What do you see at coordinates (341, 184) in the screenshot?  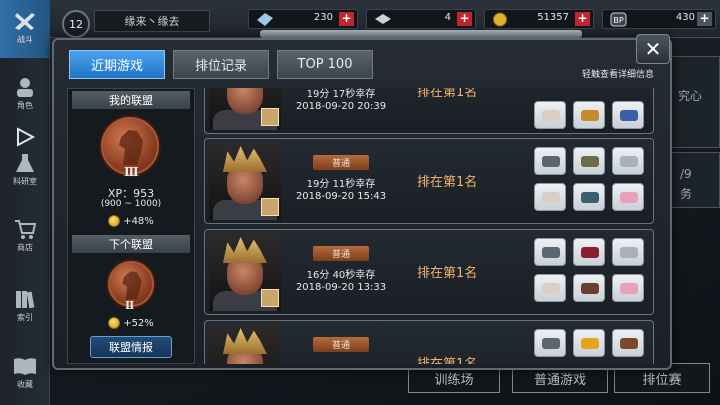 I see `survive-time: 19分 11秒幸存` at bounding box center [341, 184].